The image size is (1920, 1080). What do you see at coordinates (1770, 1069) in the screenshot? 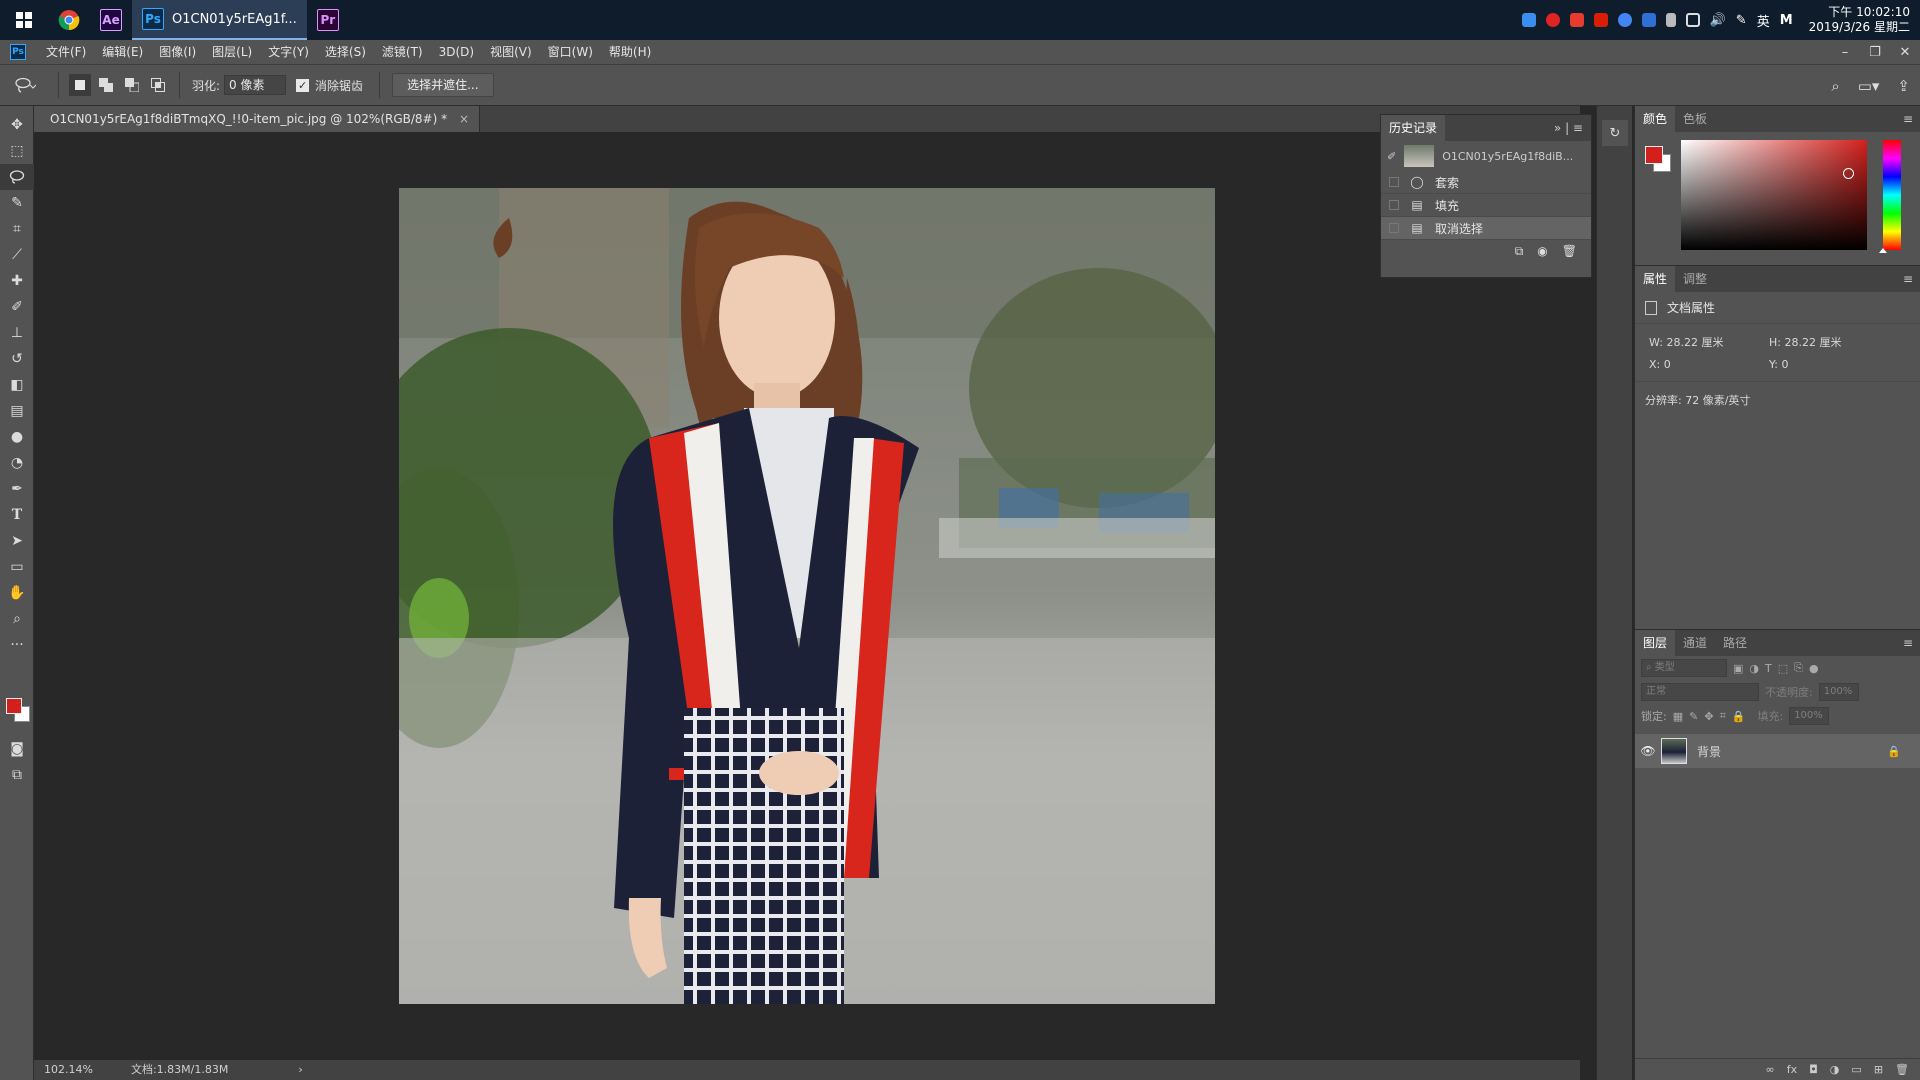
I see `link-layers-icon: ∞` at bounding box center [1770, 1069].